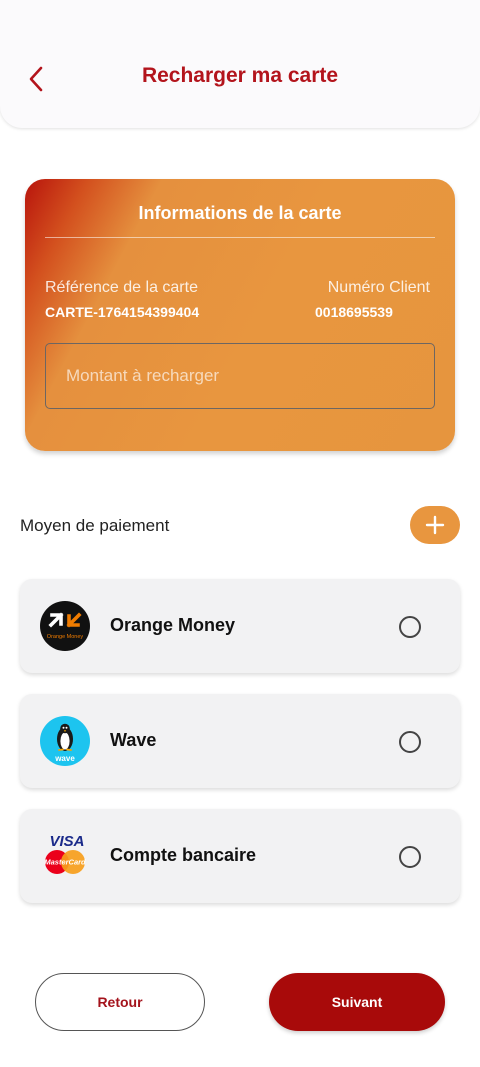 Image resolution: width=480 pixels, height=1067 pixels. Describe the element at coordinates (240, 626) in the screenshot. I see `payment-method-orange-money: Orange Money Orange Money` at that location.